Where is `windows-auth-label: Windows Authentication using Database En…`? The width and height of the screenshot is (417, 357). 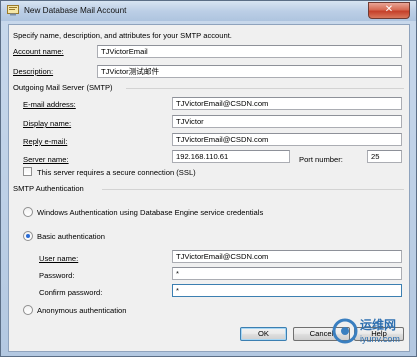
windows-auth-label: Windows Authentication using Database En… is located at coordinates (150, 212).